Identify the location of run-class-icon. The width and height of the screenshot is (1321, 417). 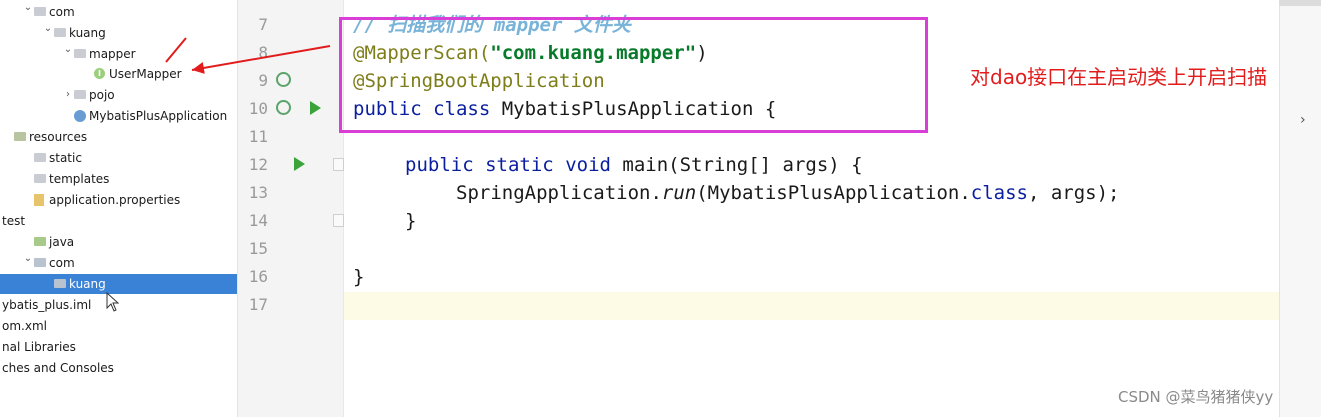
(315, 108).